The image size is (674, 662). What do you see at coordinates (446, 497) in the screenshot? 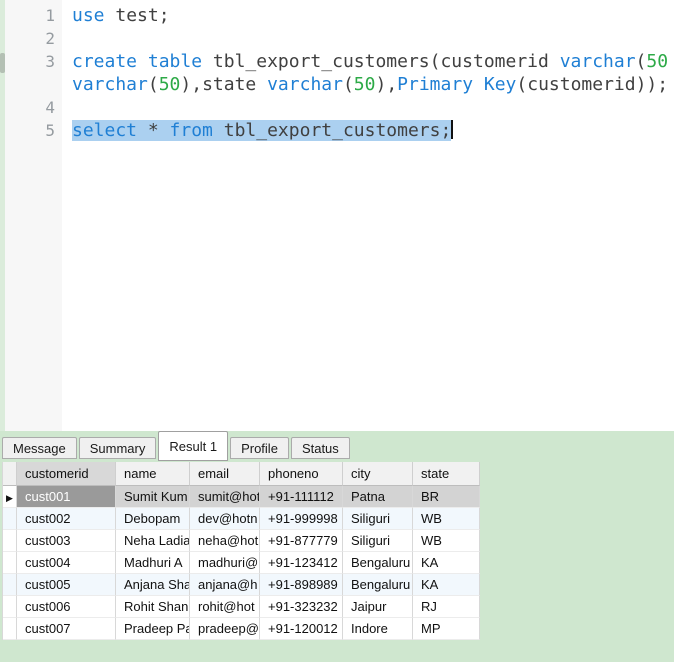
I see `grid-cell: BR` at bounding box center [446, 497].